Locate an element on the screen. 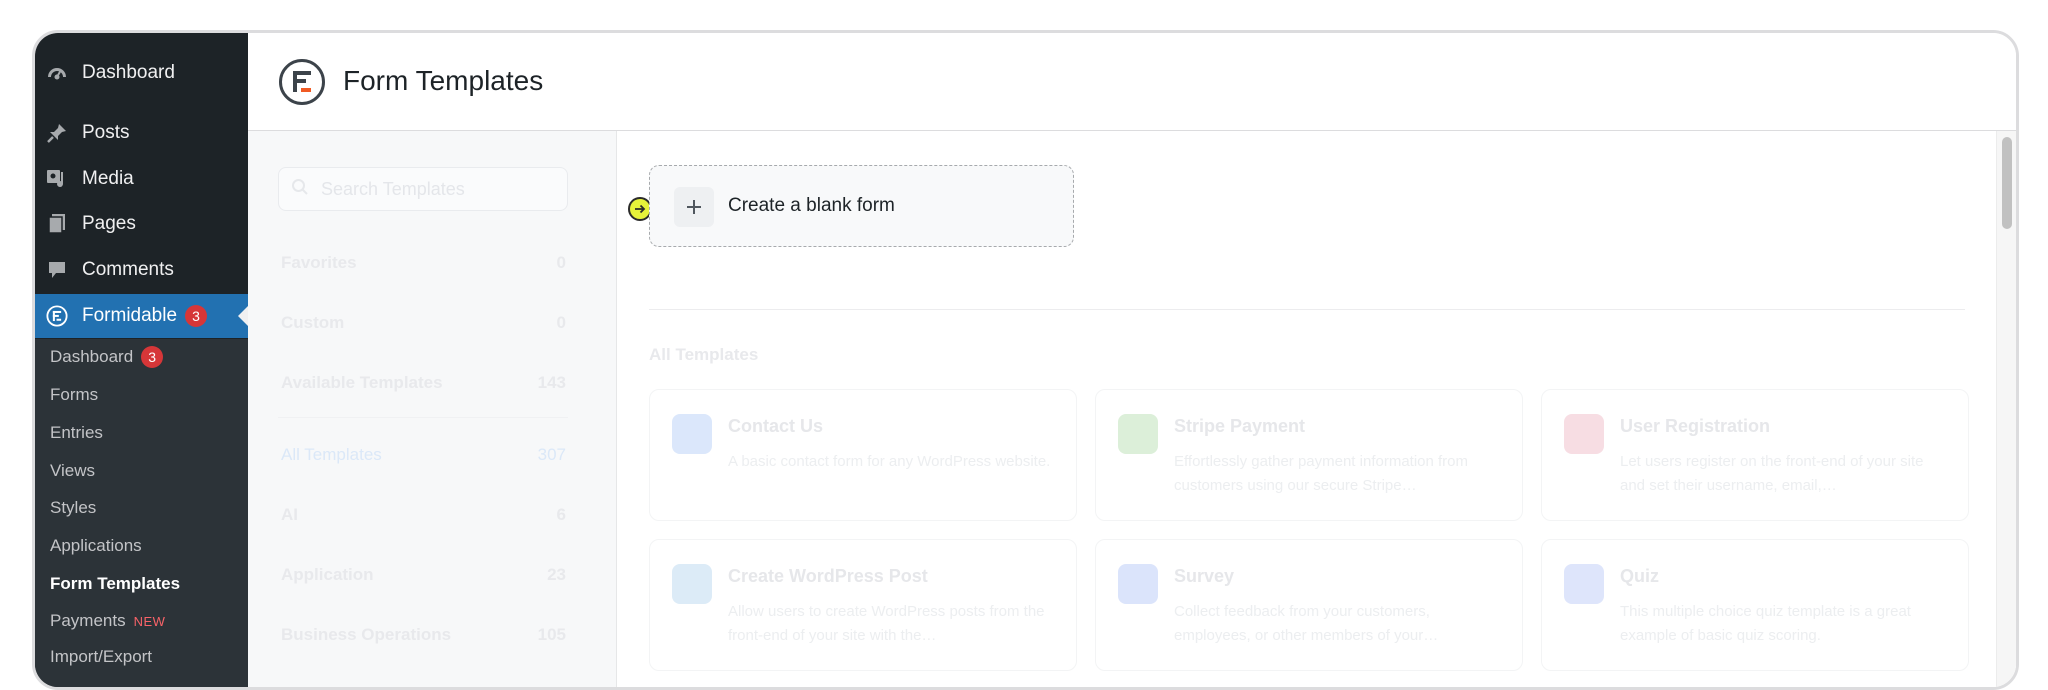 This screenshot has width=2048, height=690. template-name: Contact Us is located at coordinates (776, 426).